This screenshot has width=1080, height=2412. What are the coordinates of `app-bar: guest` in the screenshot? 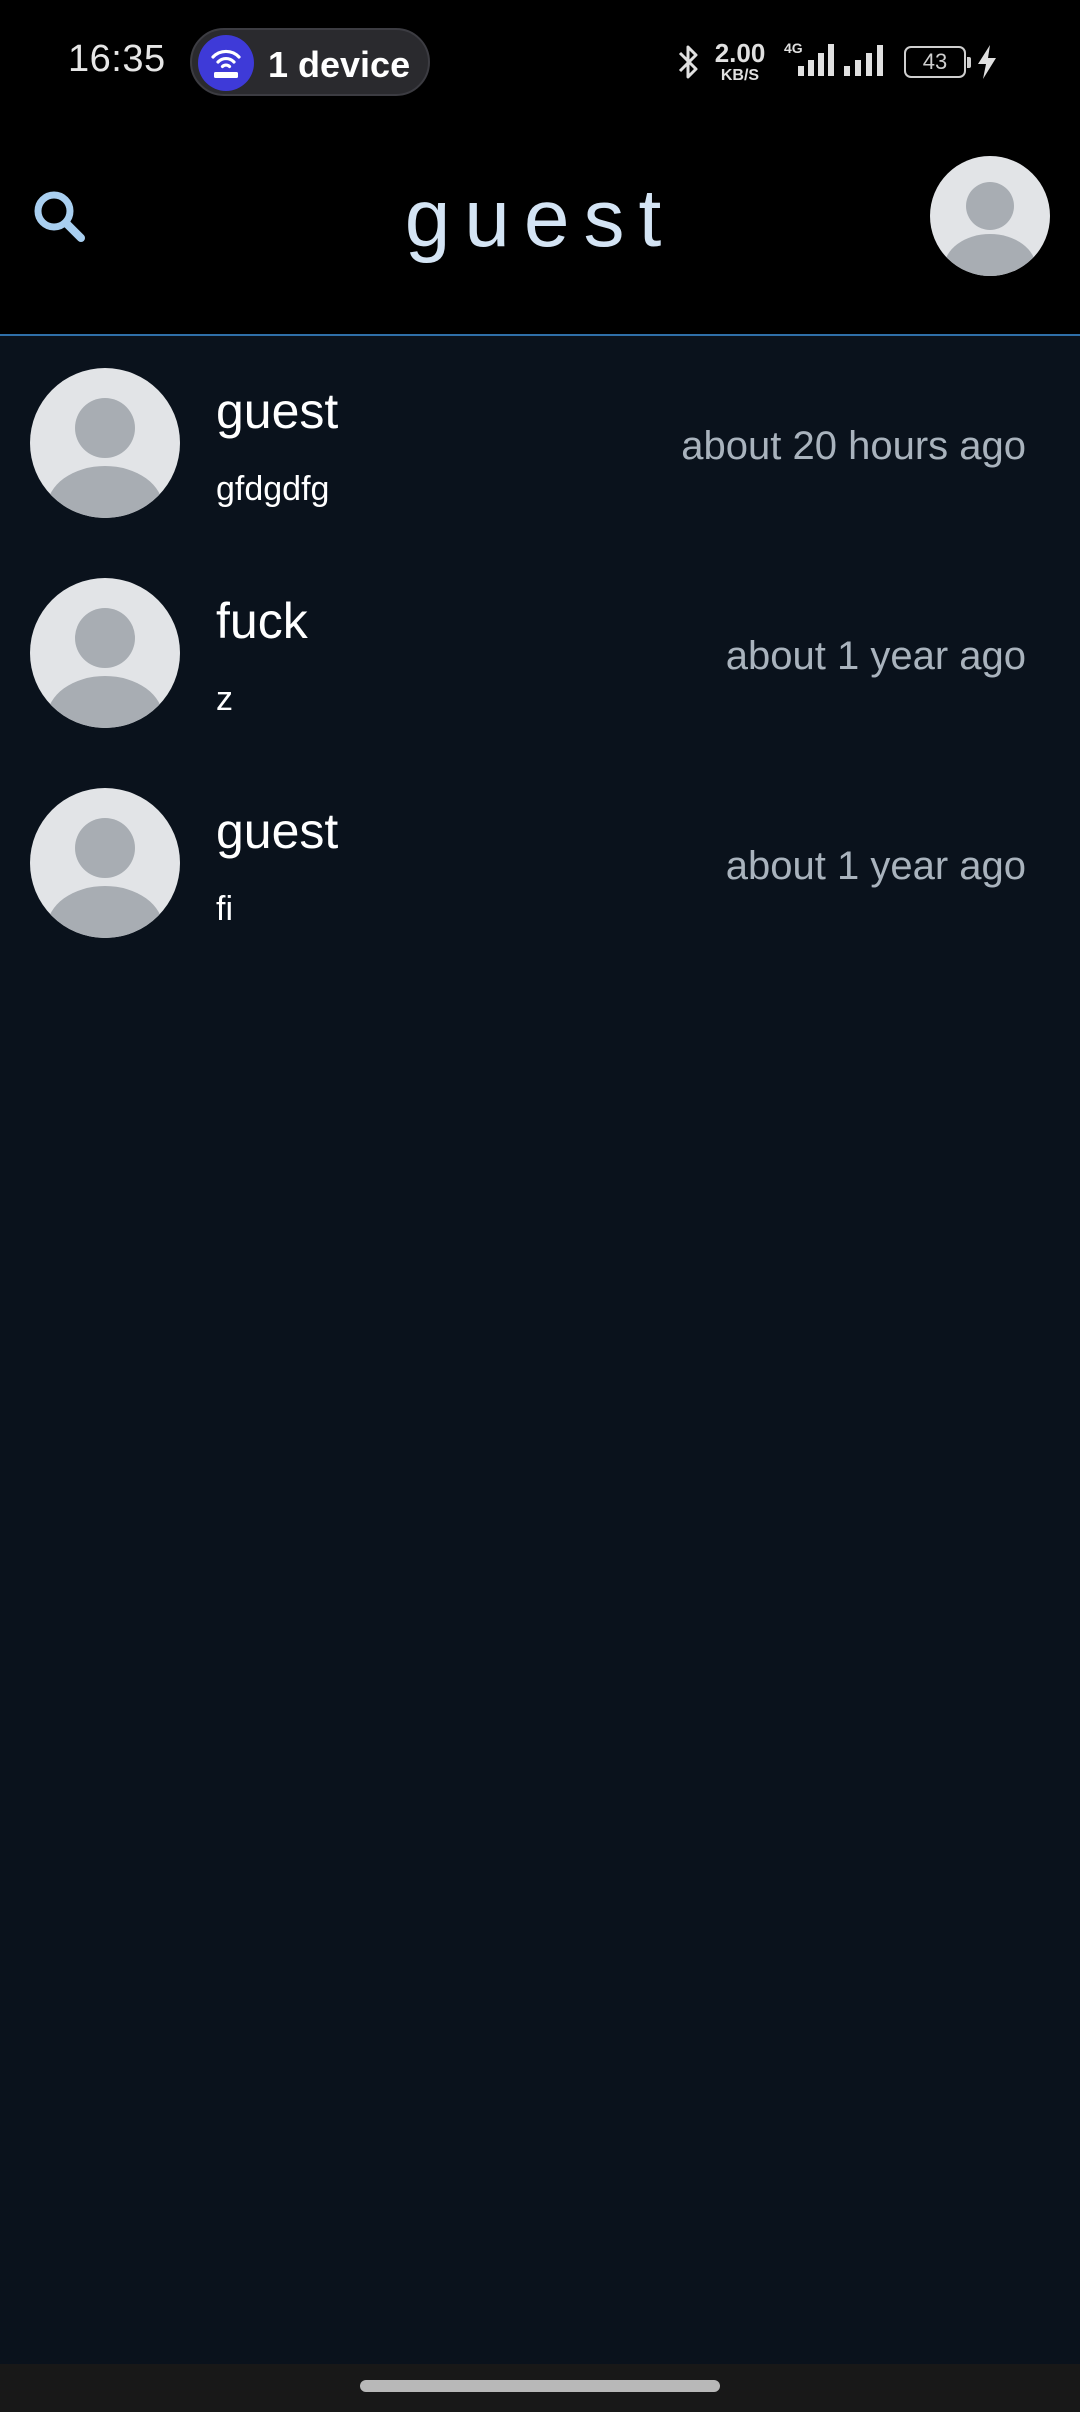 It's located at (540, 230).